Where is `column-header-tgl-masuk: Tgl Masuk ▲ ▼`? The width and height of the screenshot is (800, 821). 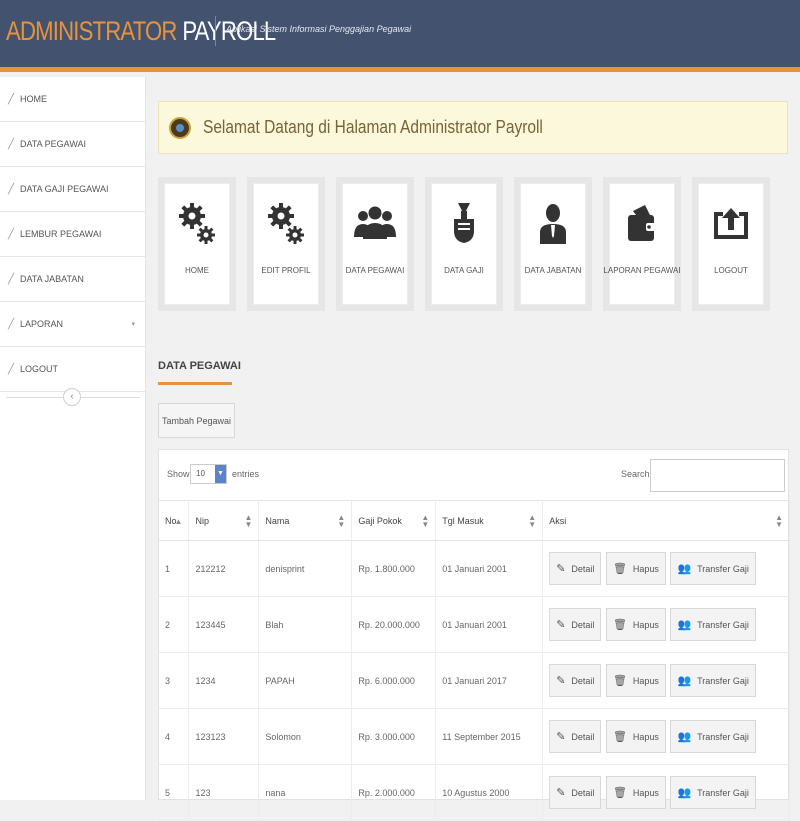
column-header-tgl-masuk: Tgl Masuk ▲ ▼ is located at coordinates (489, 520).